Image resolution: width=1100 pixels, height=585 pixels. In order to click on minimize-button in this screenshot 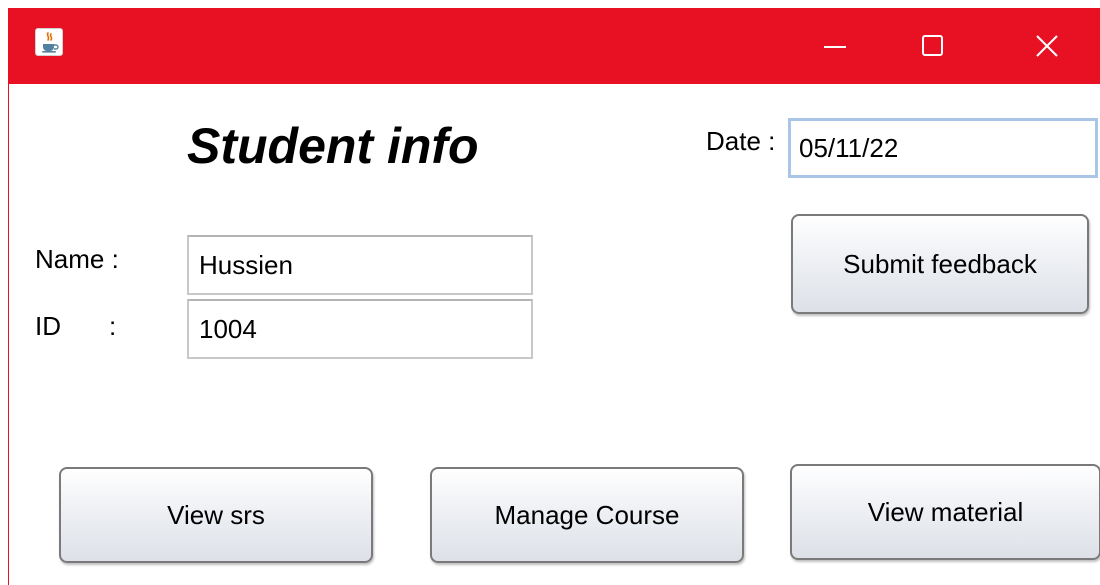, I will do `click(835, 46)`.